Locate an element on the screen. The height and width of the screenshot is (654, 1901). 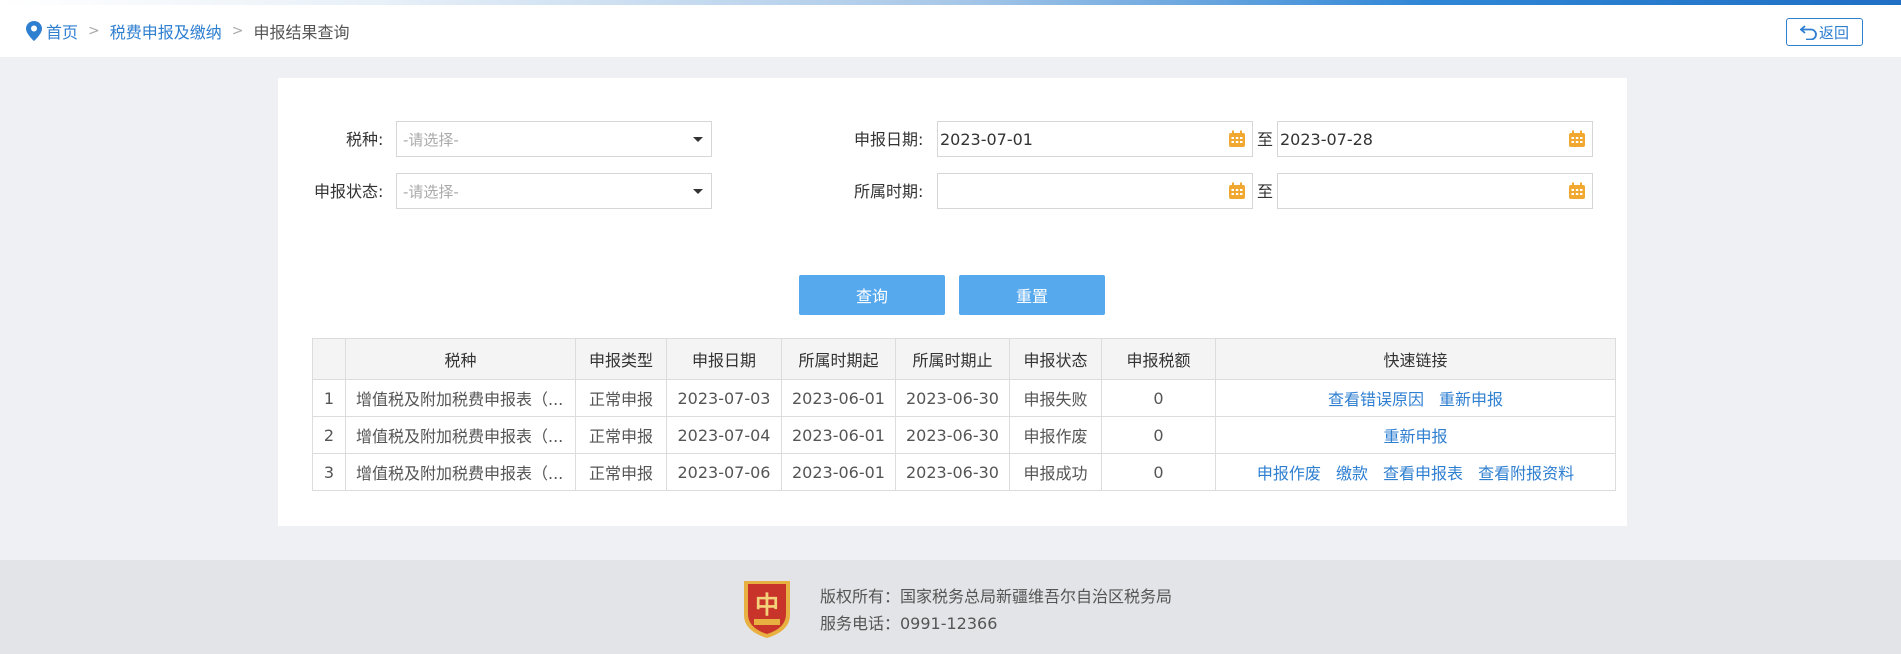
status-select: -请选择- is located at coordinates (554, 191).